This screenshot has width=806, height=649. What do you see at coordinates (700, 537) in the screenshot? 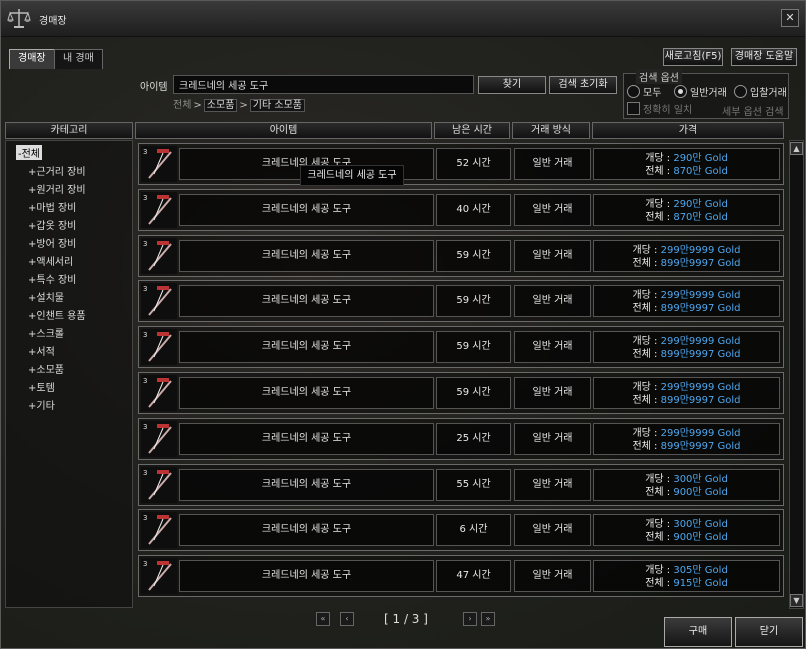
I see `total-price-value: 900만 Gold` at bounding box center [700, 537].